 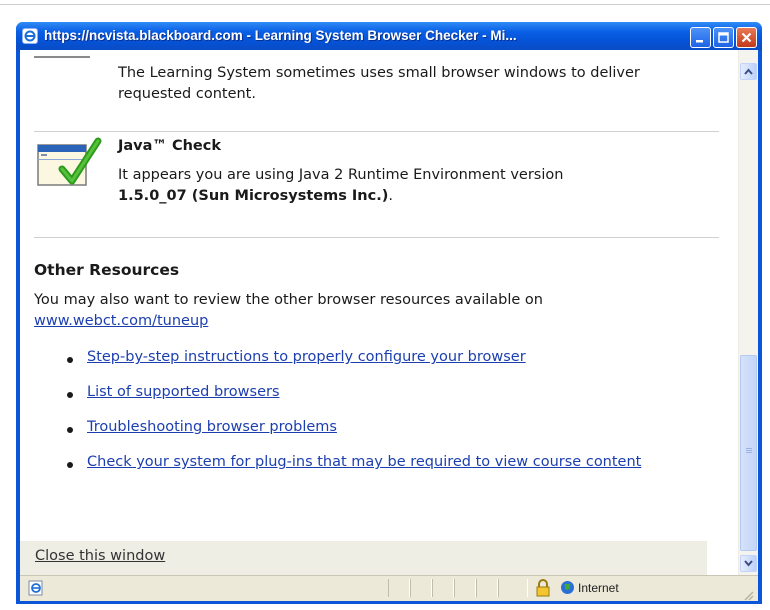 I want to click on chevron-up-icon, so click(x=748, y=71).